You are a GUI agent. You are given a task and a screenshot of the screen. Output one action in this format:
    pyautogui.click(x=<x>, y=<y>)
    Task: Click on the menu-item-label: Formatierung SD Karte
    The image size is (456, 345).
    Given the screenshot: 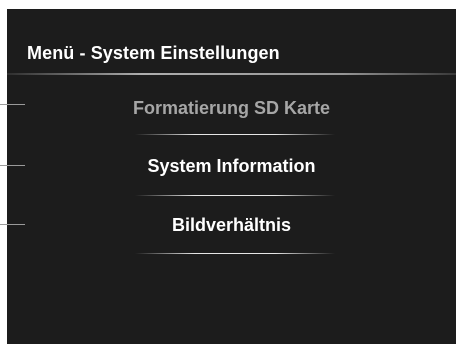 What is the action you would take?
    pyautogui.click(x=231, y=108)
    